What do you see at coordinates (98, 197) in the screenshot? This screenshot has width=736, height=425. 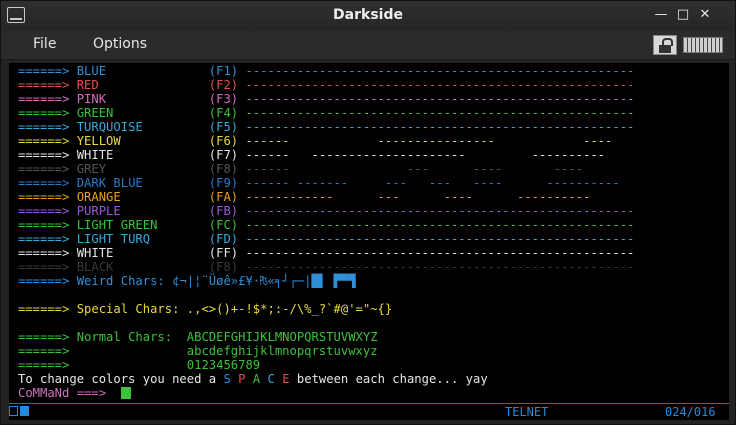 I see `terminal-text: ORANGE` at bounding box center [98, 197].